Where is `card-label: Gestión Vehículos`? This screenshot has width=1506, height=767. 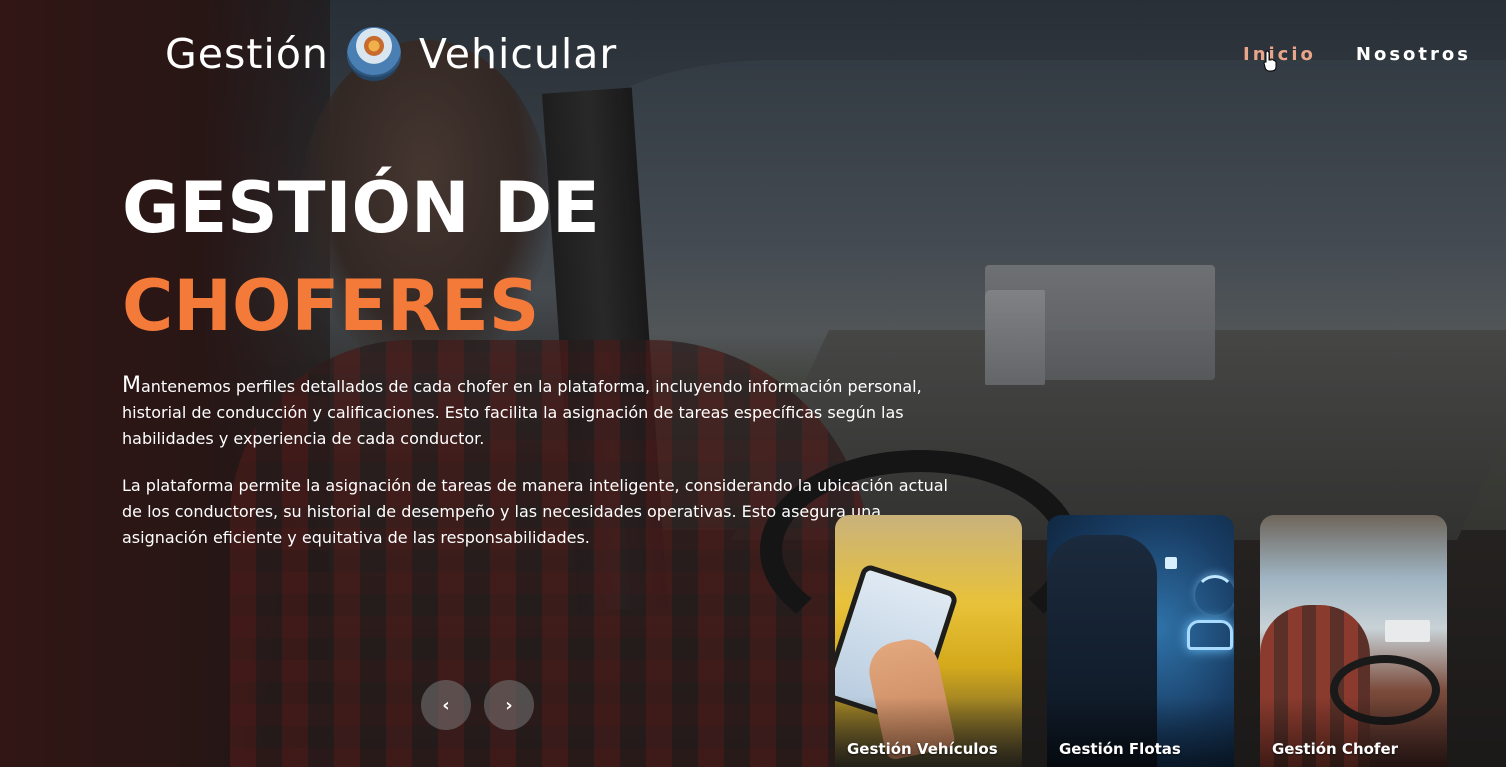 card-label: Gestión Vehículos is located at coordinates (922, 749).